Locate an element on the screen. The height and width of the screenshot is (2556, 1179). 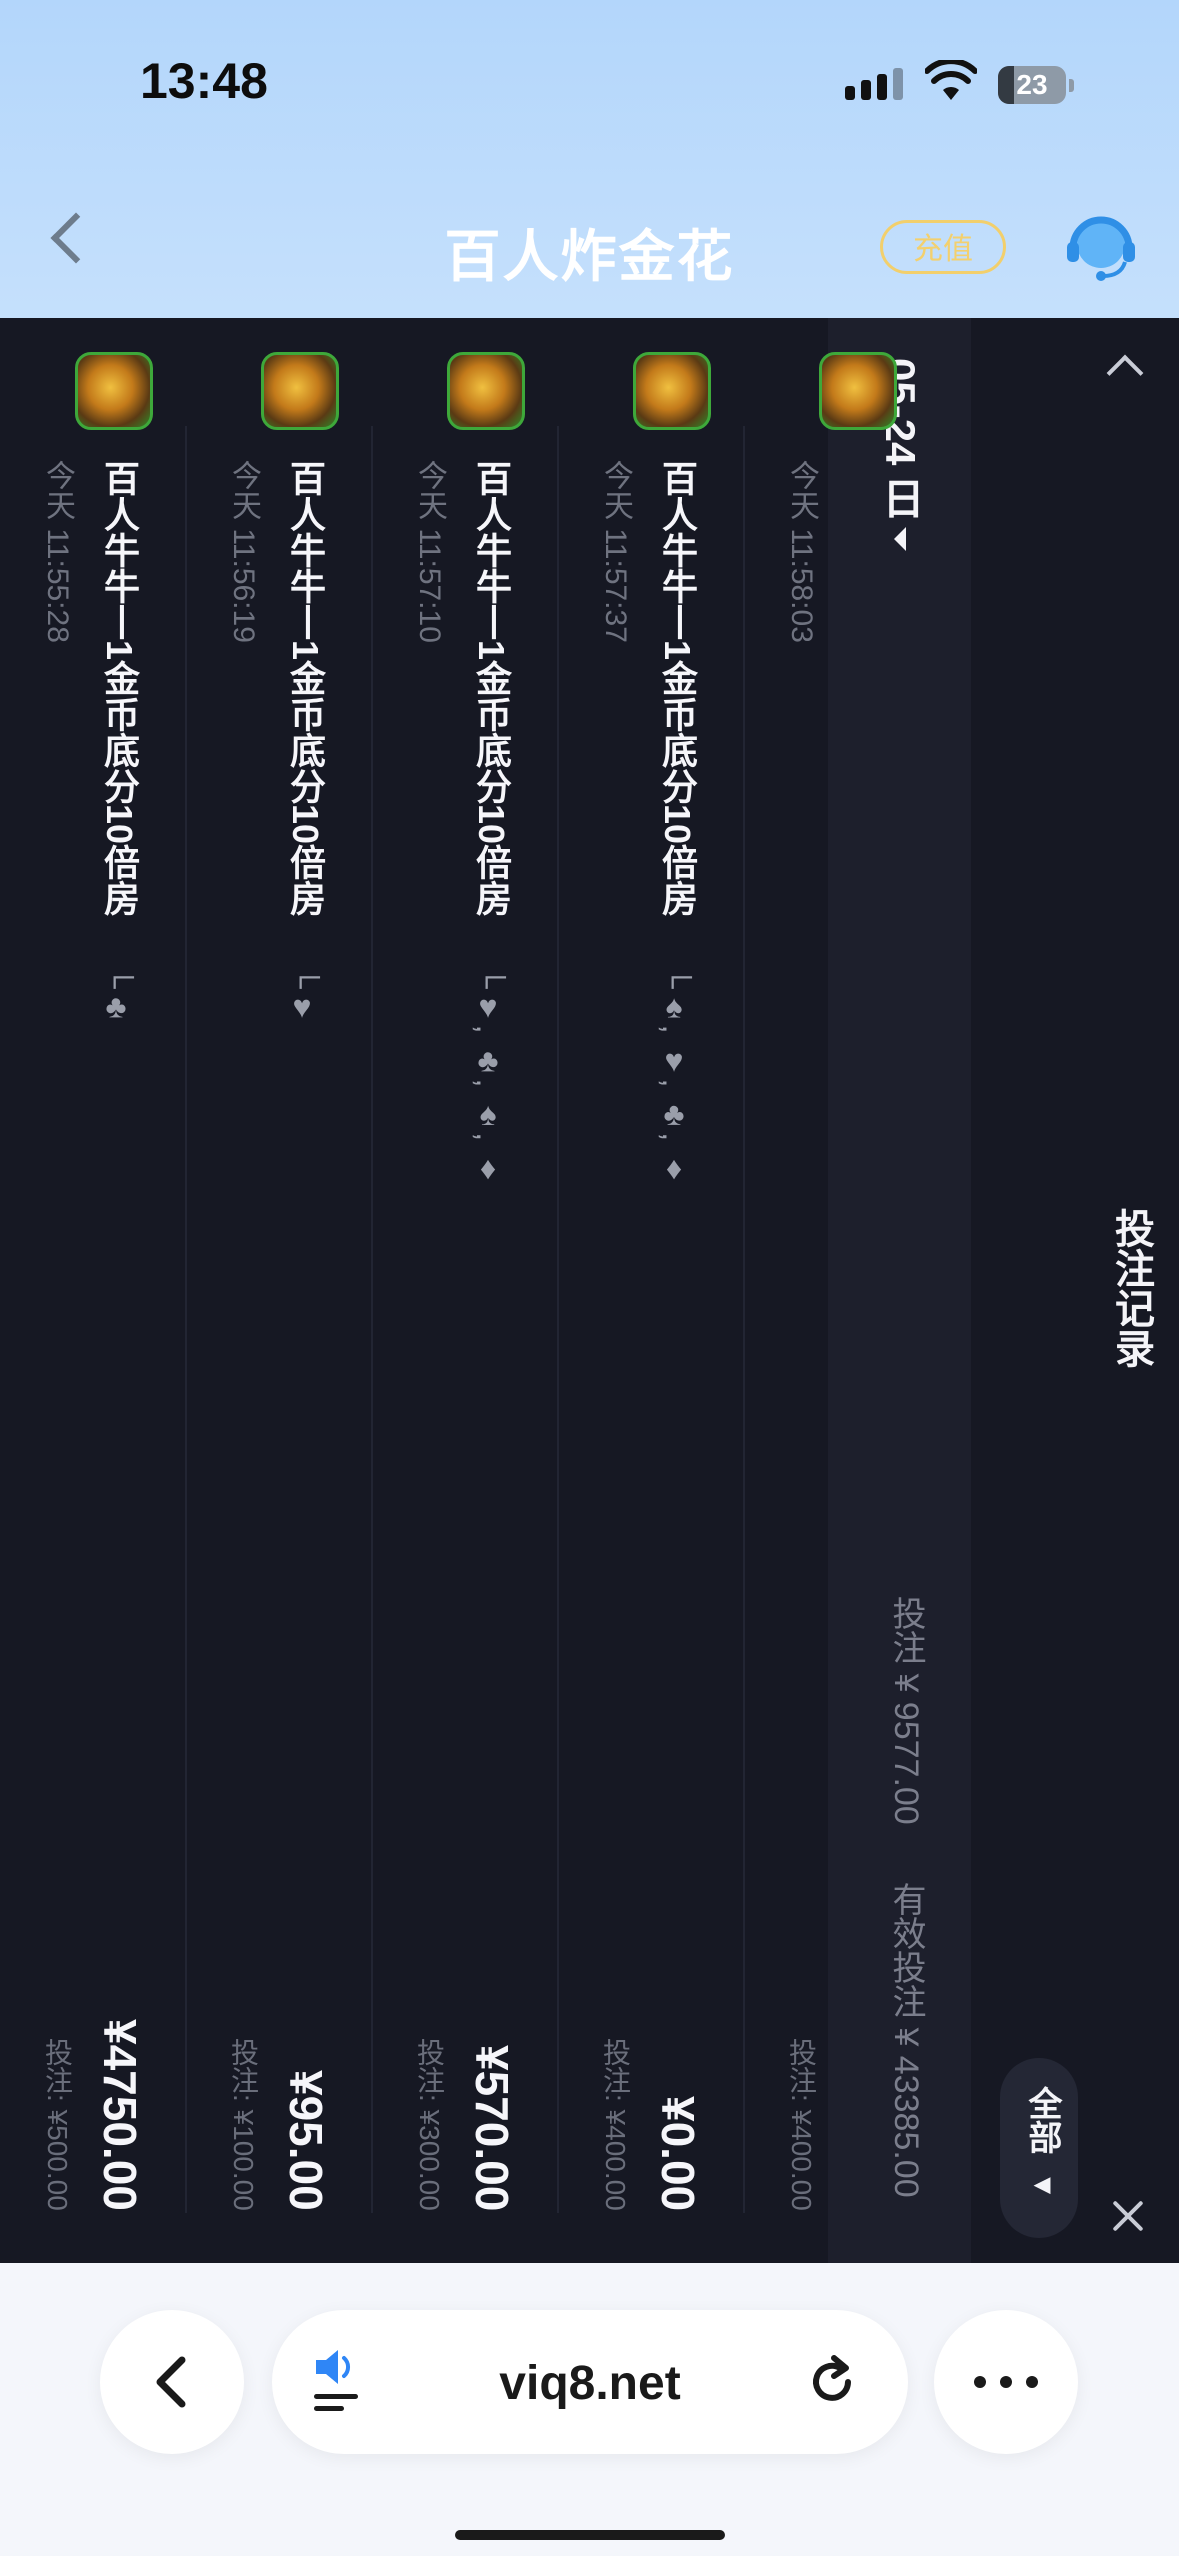
more-icon is located at coordinates (1006, 2382).